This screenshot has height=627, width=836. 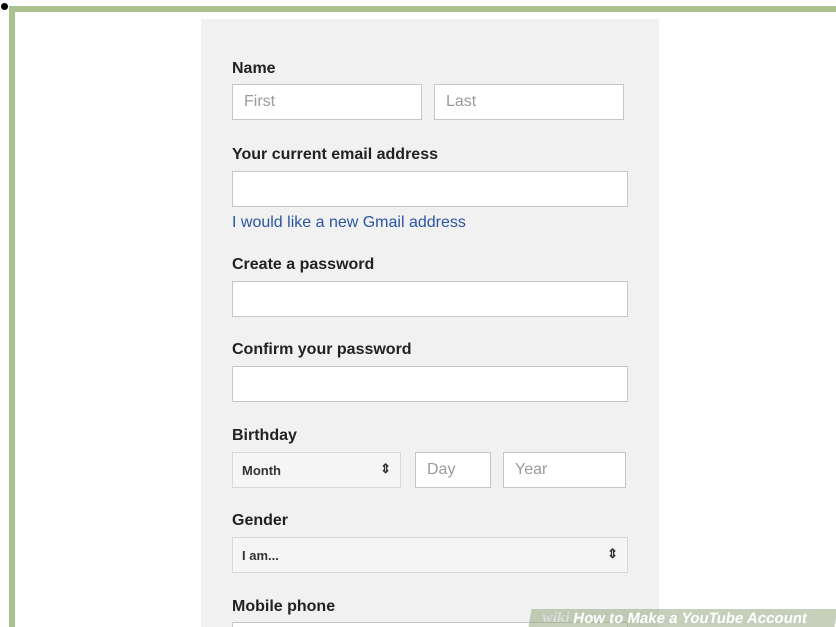 I want to click on confirm-password-input, so click(x=430, y=384).